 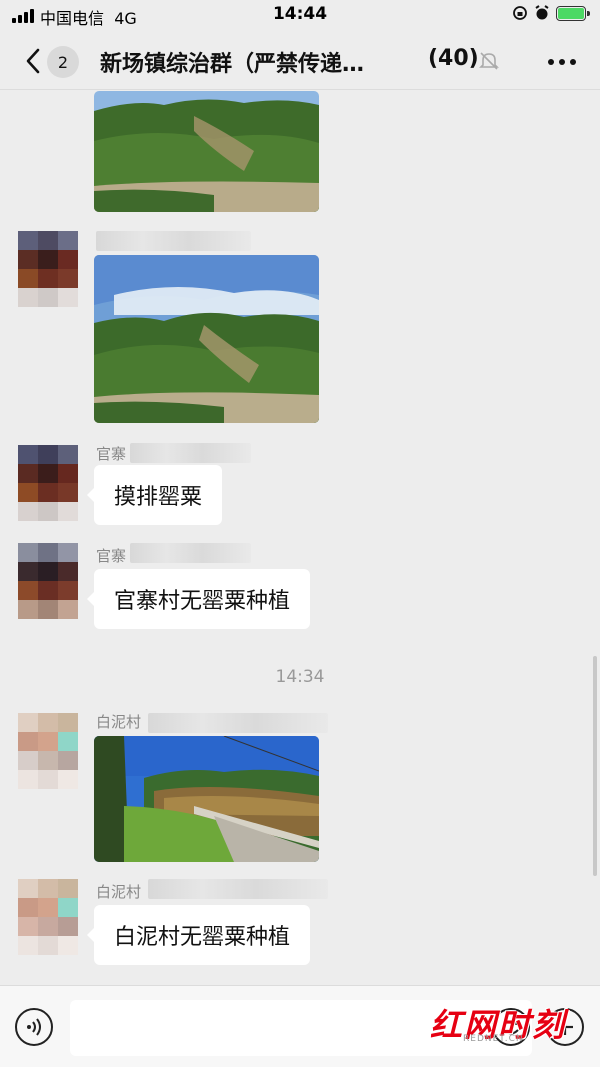 I want to click on voice-icon, so click(x=34, y=1027).